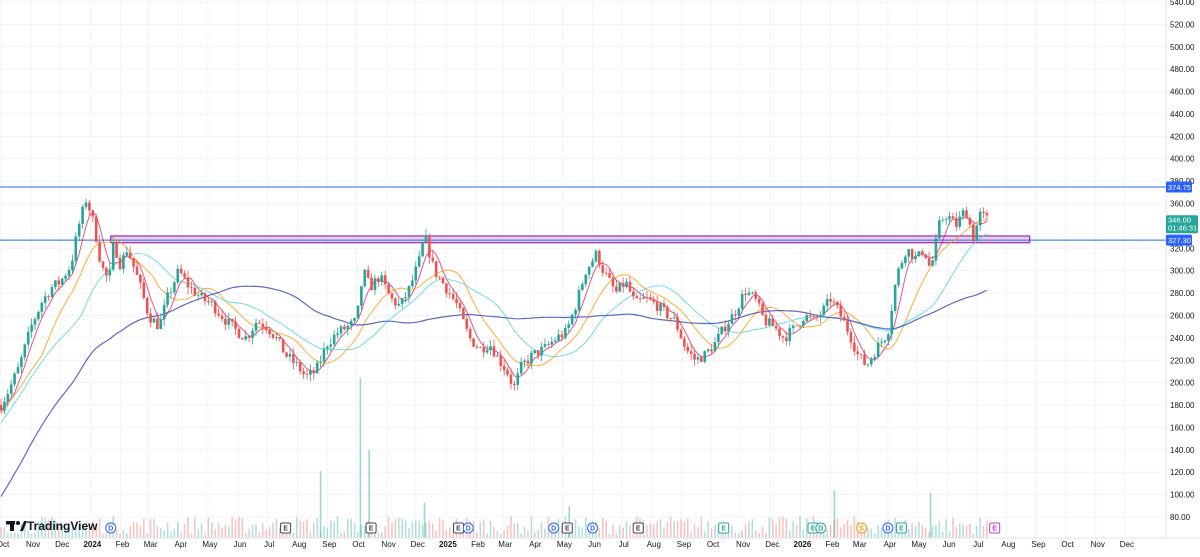  What do you see at coordinates (1182, 315) in the screenshot?
I see `y-tick-label: 260.00` at bounding box center [1182, 315].